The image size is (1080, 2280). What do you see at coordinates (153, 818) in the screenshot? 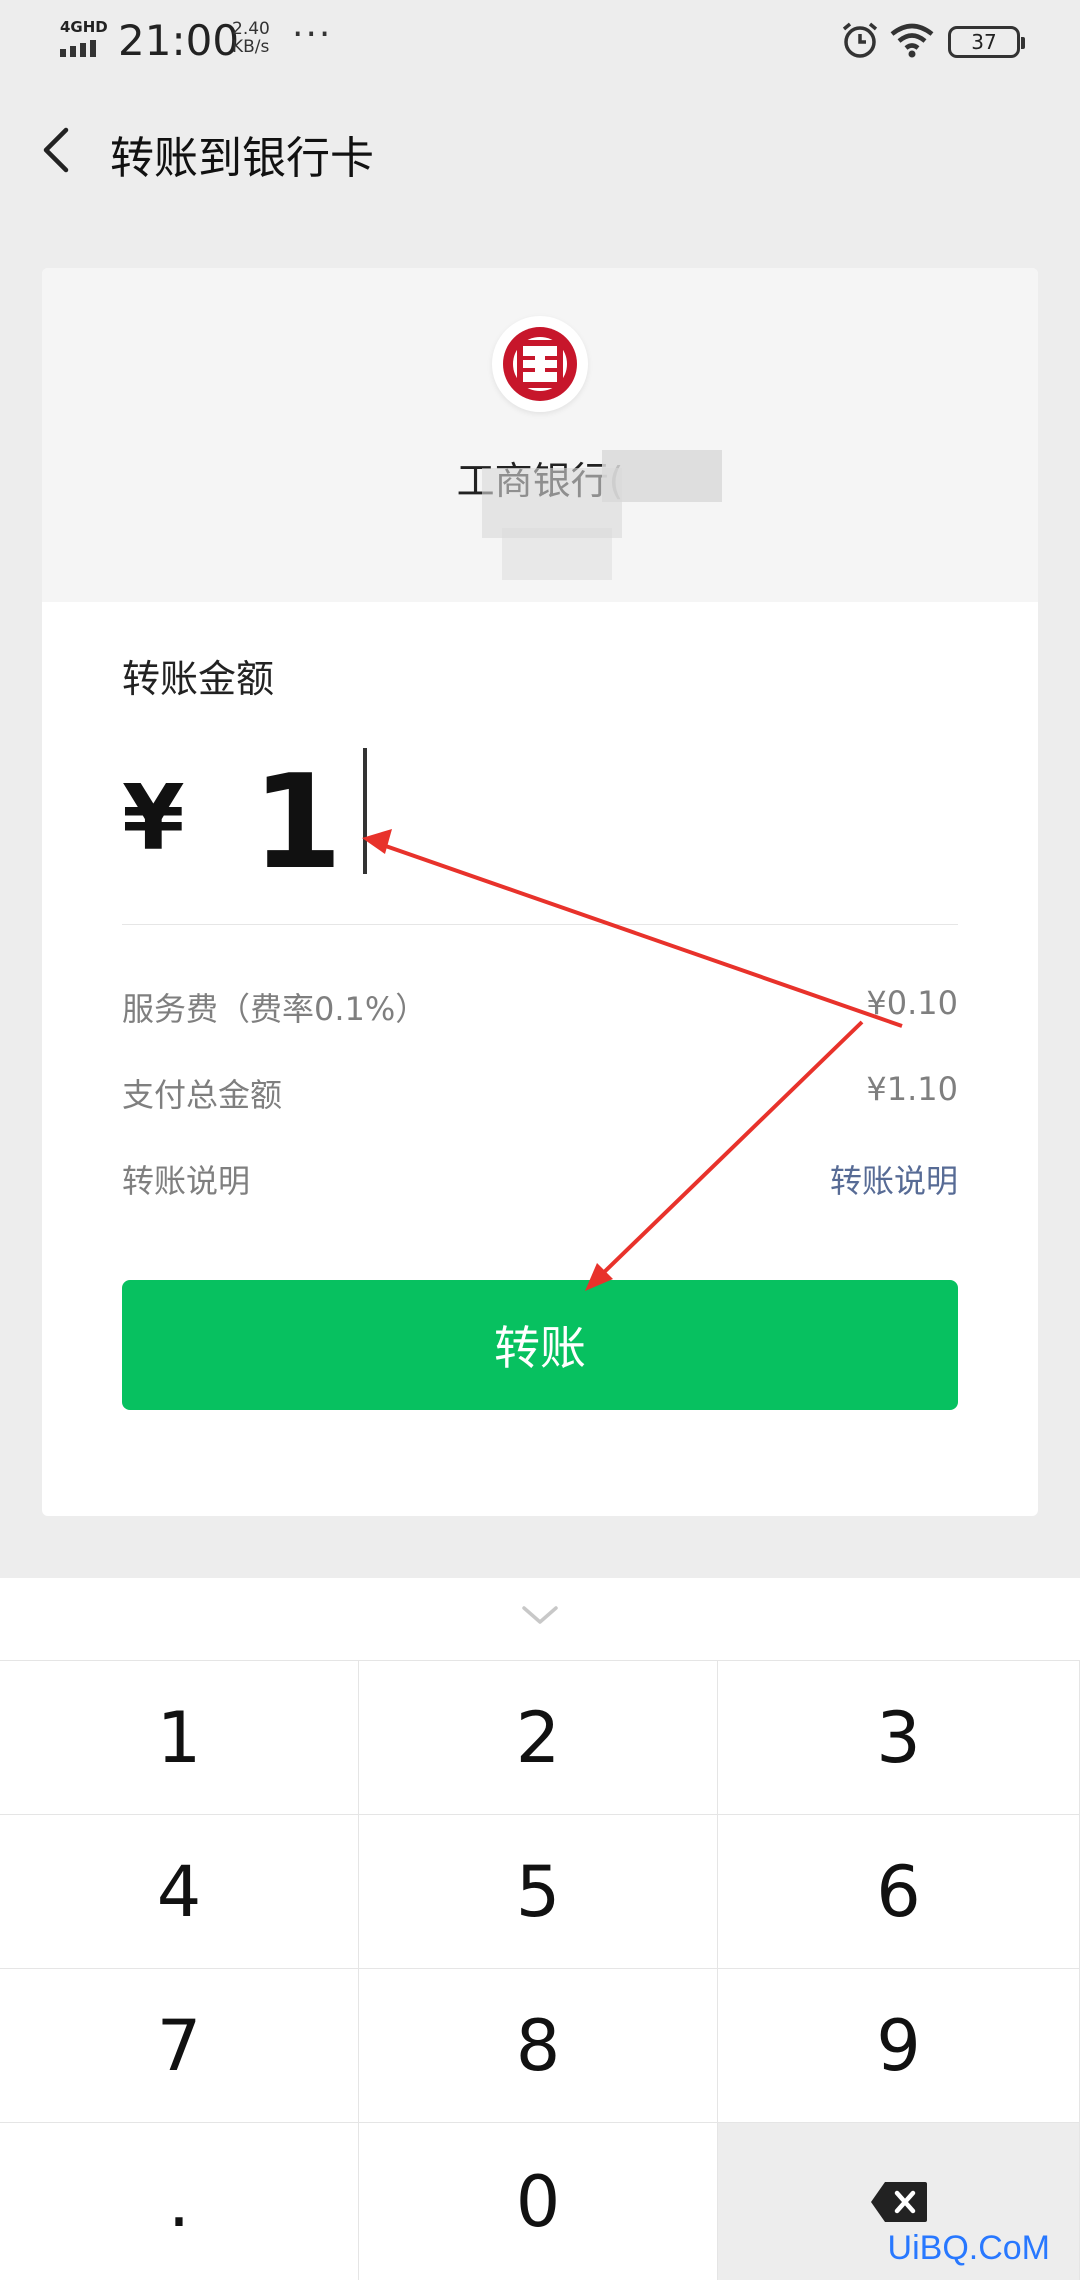
I see `currency-symbol: ¥` at bounding box center [153, 818].